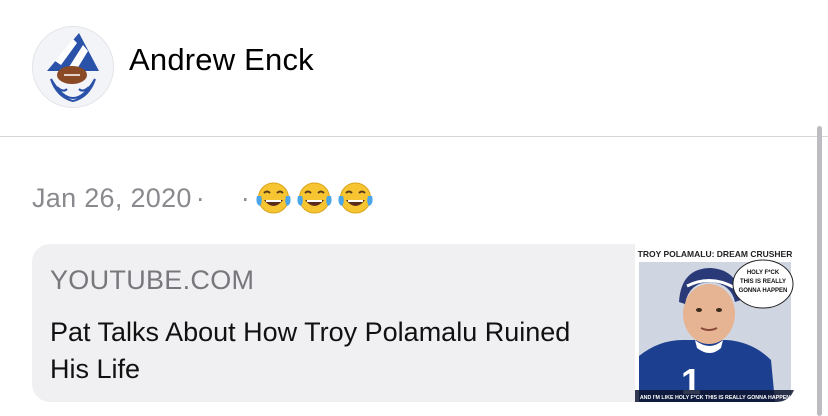  I want to click on bubble-line: THIS IS REALLY, so click(763, 282).